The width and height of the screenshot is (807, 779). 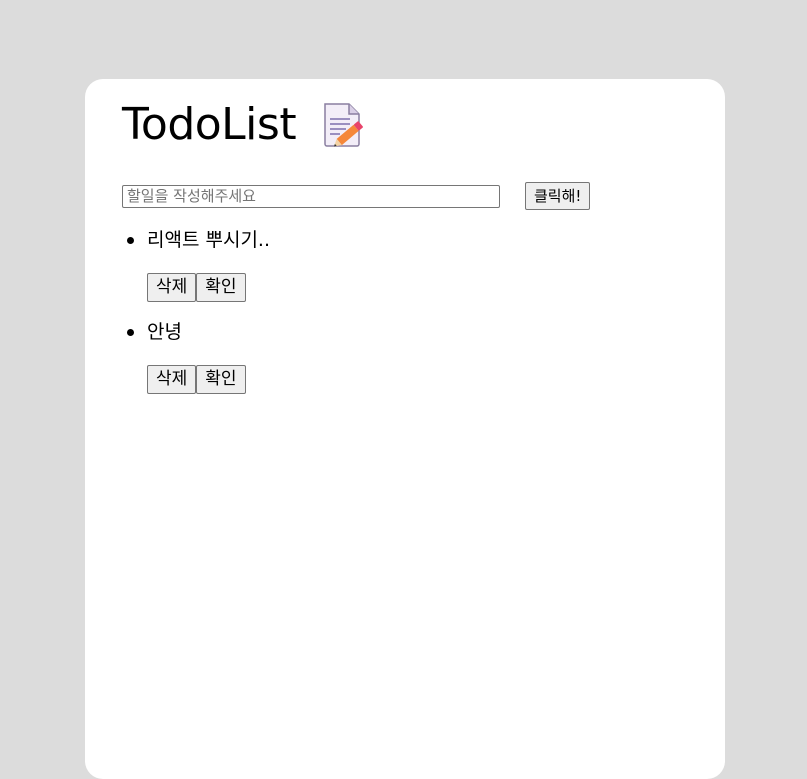 I want to click on add-todo-button: 클릭해!, so click(x=558, y=196).